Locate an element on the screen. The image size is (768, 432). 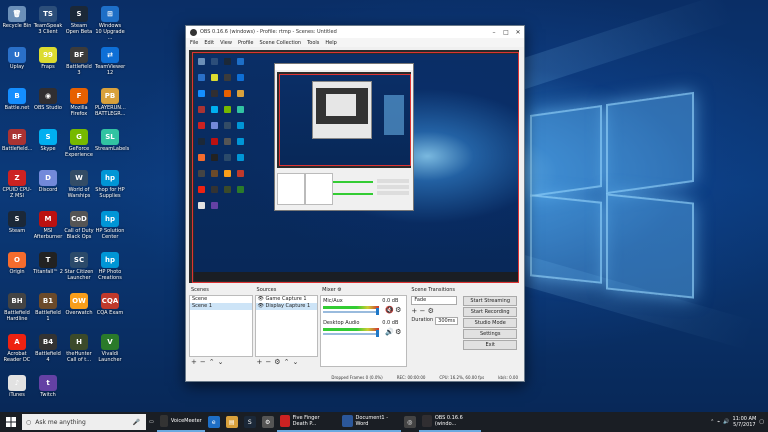
volume-icon: 🔊 is located at coordinates (726, 422).